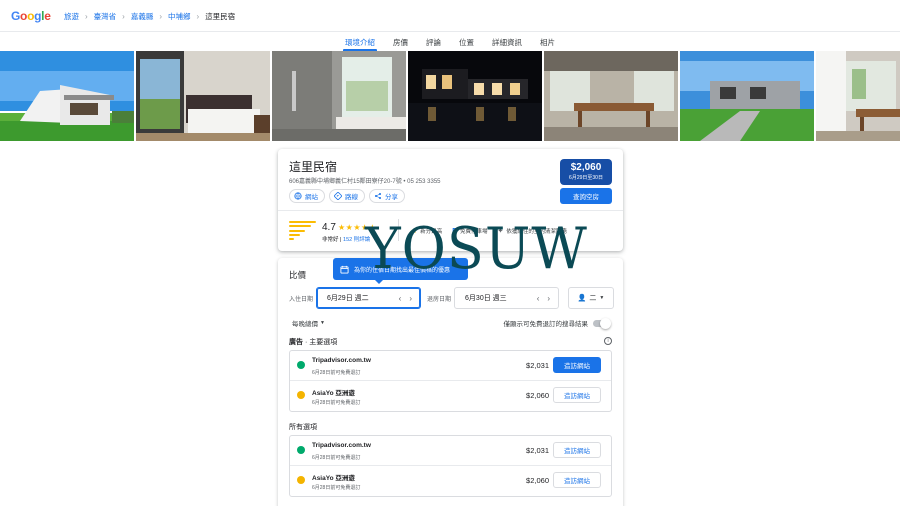 This screenshot has height=506, width=900. I want to click on google-logo: Google, so click(31, 16).